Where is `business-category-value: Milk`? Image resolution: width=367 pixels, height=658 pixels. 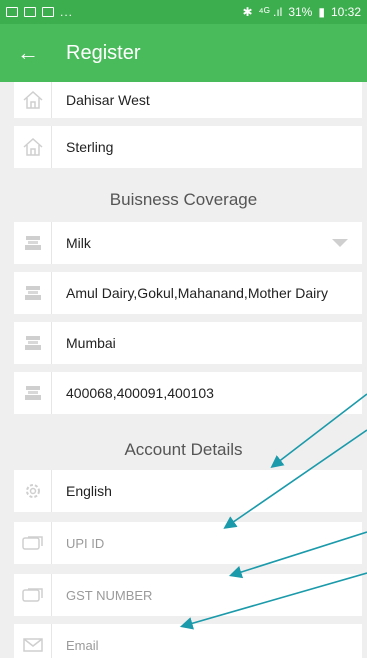 business-category-value: Milk is located at coordinates (78, 243).